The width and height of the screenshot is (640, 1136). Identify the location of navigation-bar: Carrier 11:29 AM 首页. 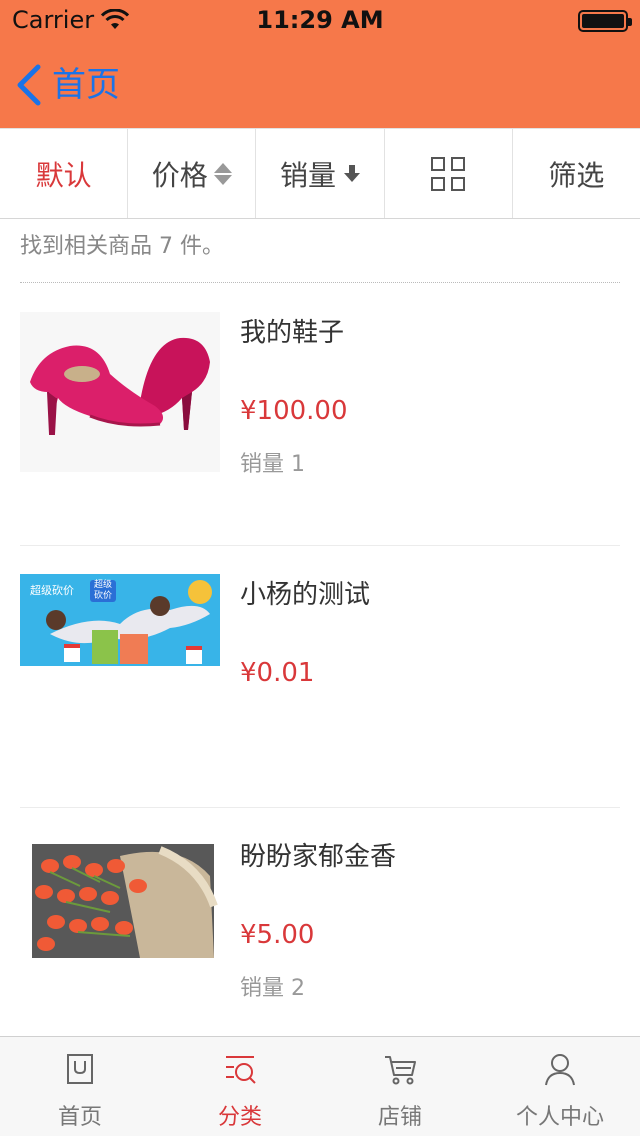
(320, 64).